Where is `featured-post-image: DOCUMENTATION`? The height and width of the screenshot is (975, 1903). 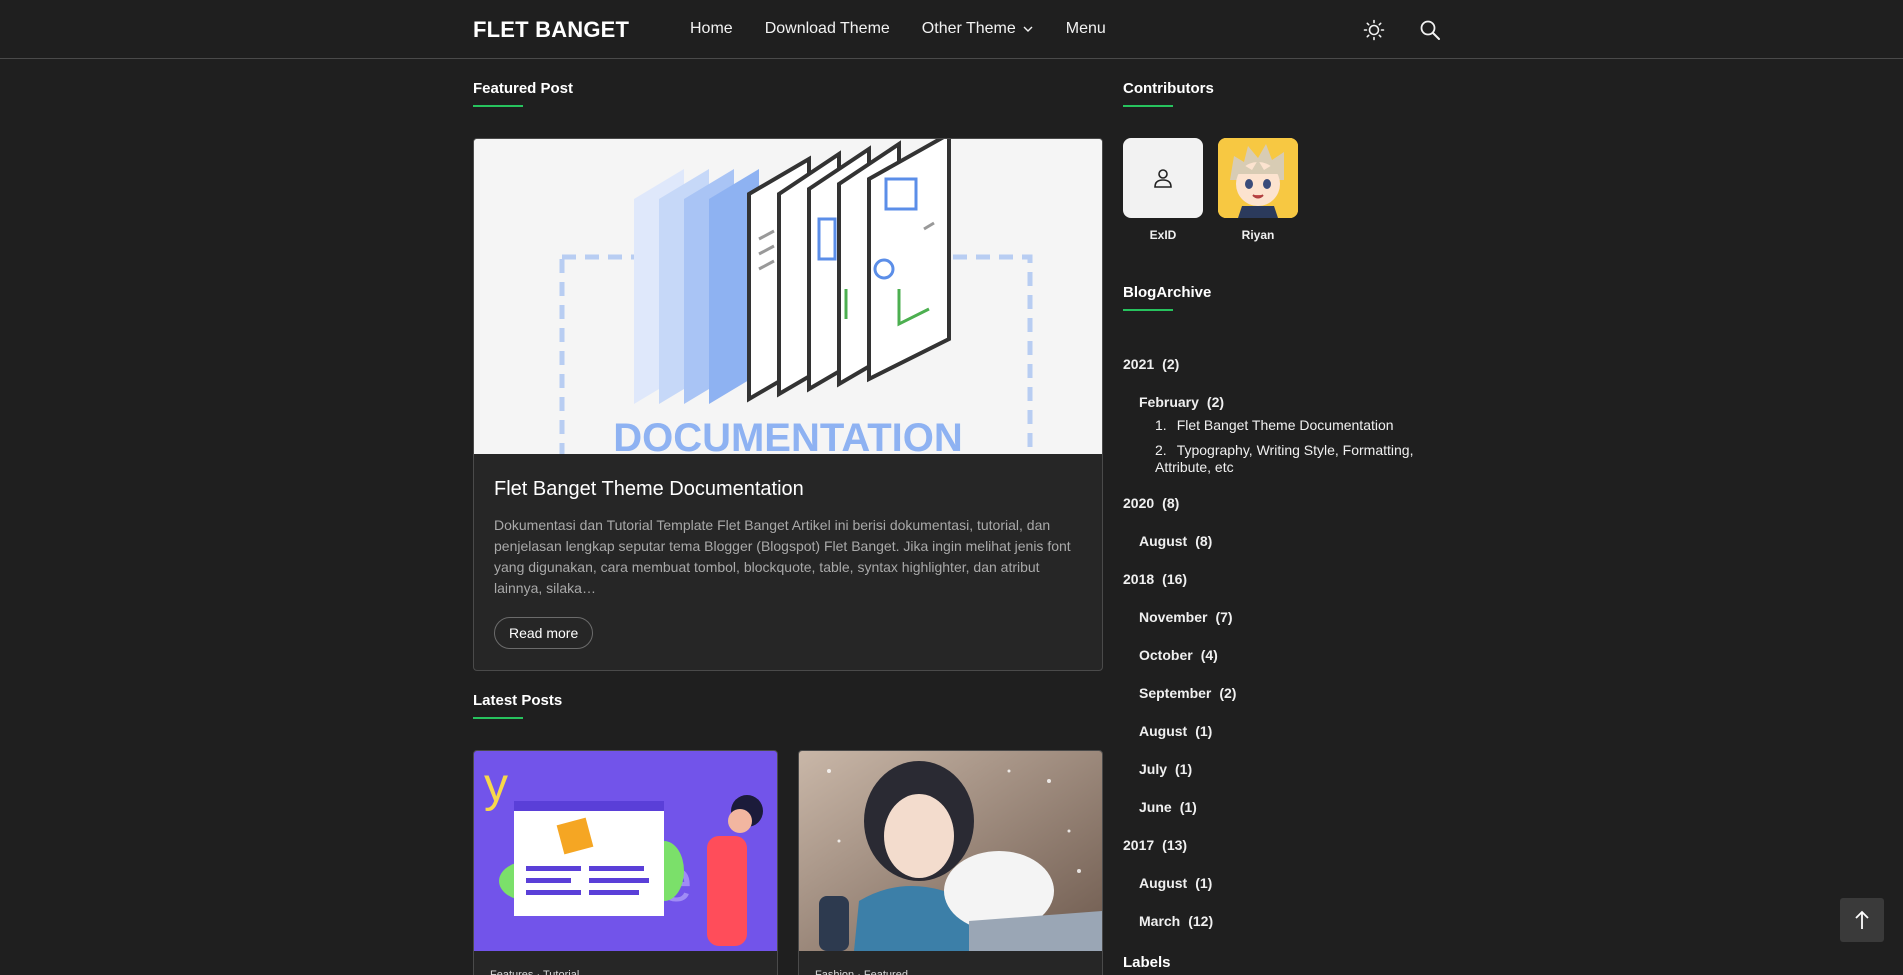 featured-post-image: DOCUMENTATION is located at coordinates (788, 296).